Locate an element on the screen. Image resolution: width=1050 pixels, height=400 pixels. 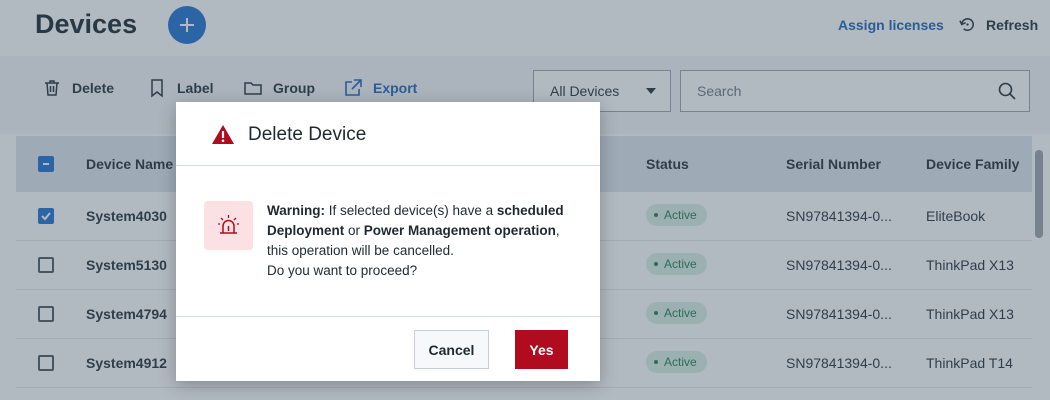
cancel-button: Cancel is located at coordinates (451, 349).